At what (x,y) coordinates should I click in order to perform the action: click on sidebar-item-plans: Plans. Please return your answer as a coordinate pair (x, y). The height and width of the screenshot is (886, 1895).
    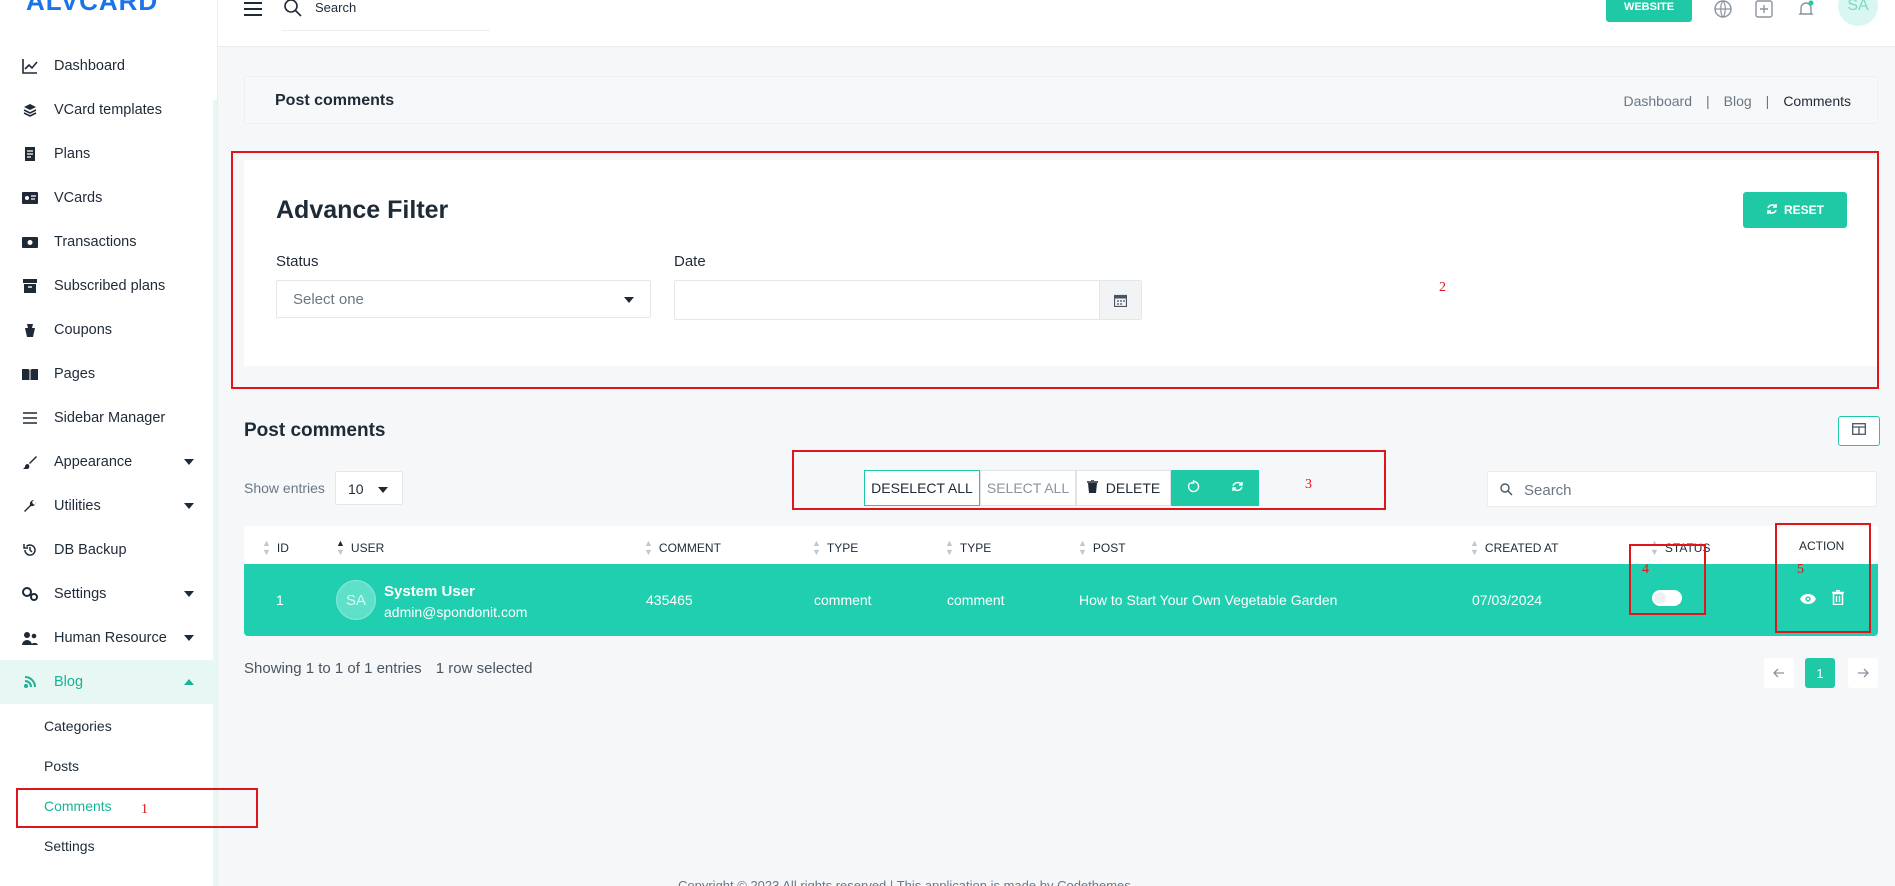
    Looking at the image, I should click on (107, 154).